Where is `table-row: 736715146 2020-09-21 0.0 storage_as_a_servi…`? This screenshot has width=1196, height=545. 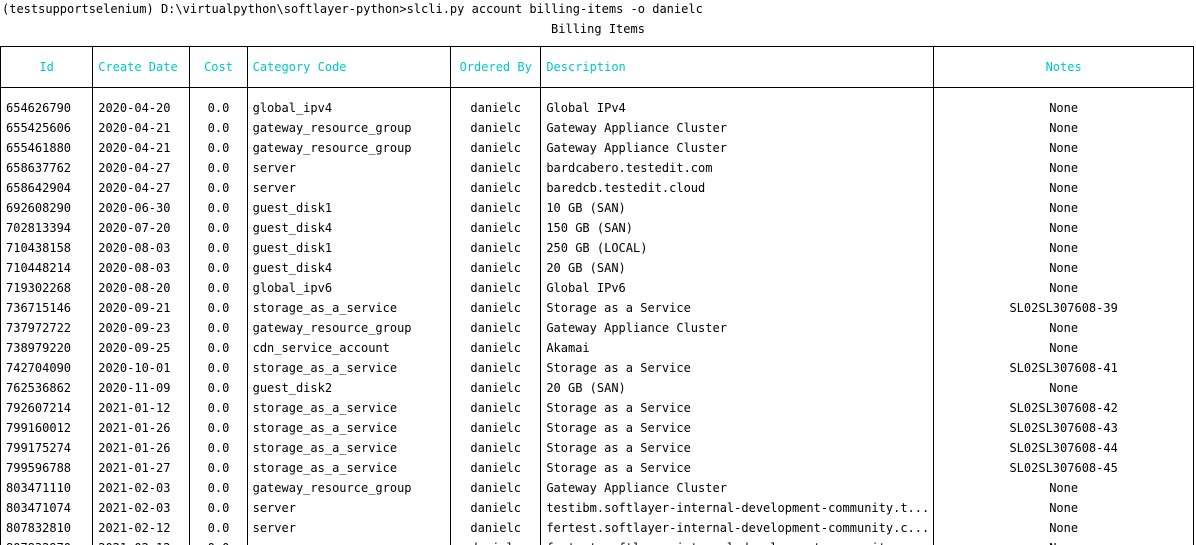 table-row: 736715146 2020-09-21 0.0 storage_as_a_servi… is located at coordinates (597, 308).